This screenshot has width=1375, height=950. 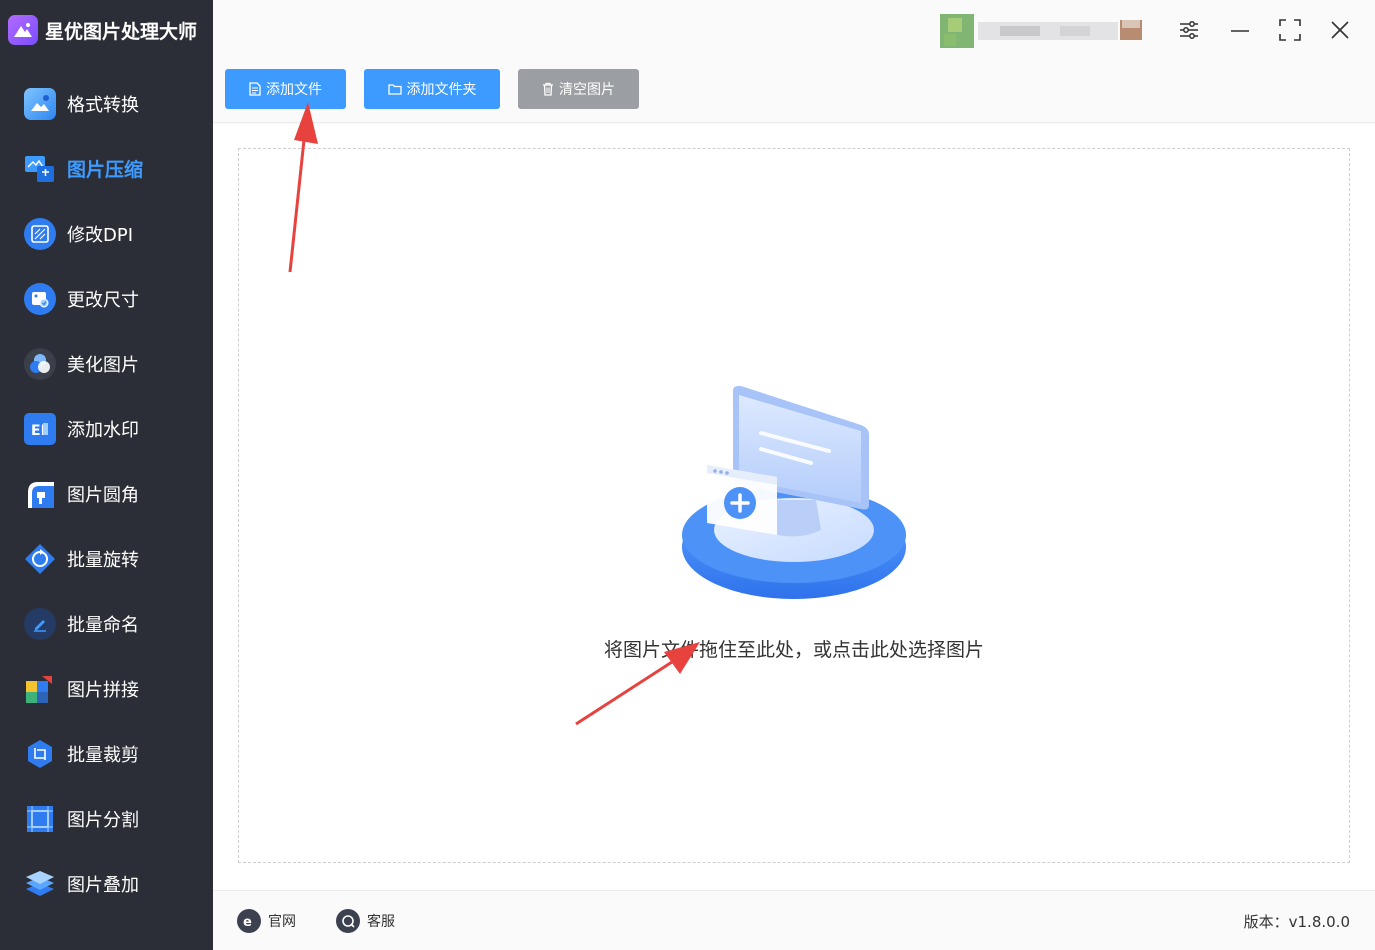 I want to click on add-folder-button: 添加文件夹, so click(x=432, y=89).